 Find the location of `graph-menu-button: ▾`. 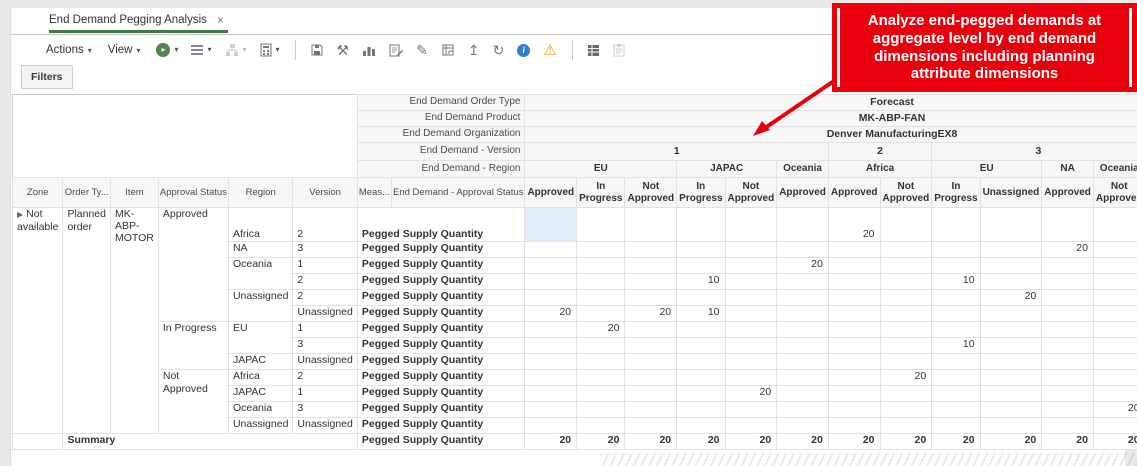

graph-menu-button: ▾ is located at coordinates (236, 50).